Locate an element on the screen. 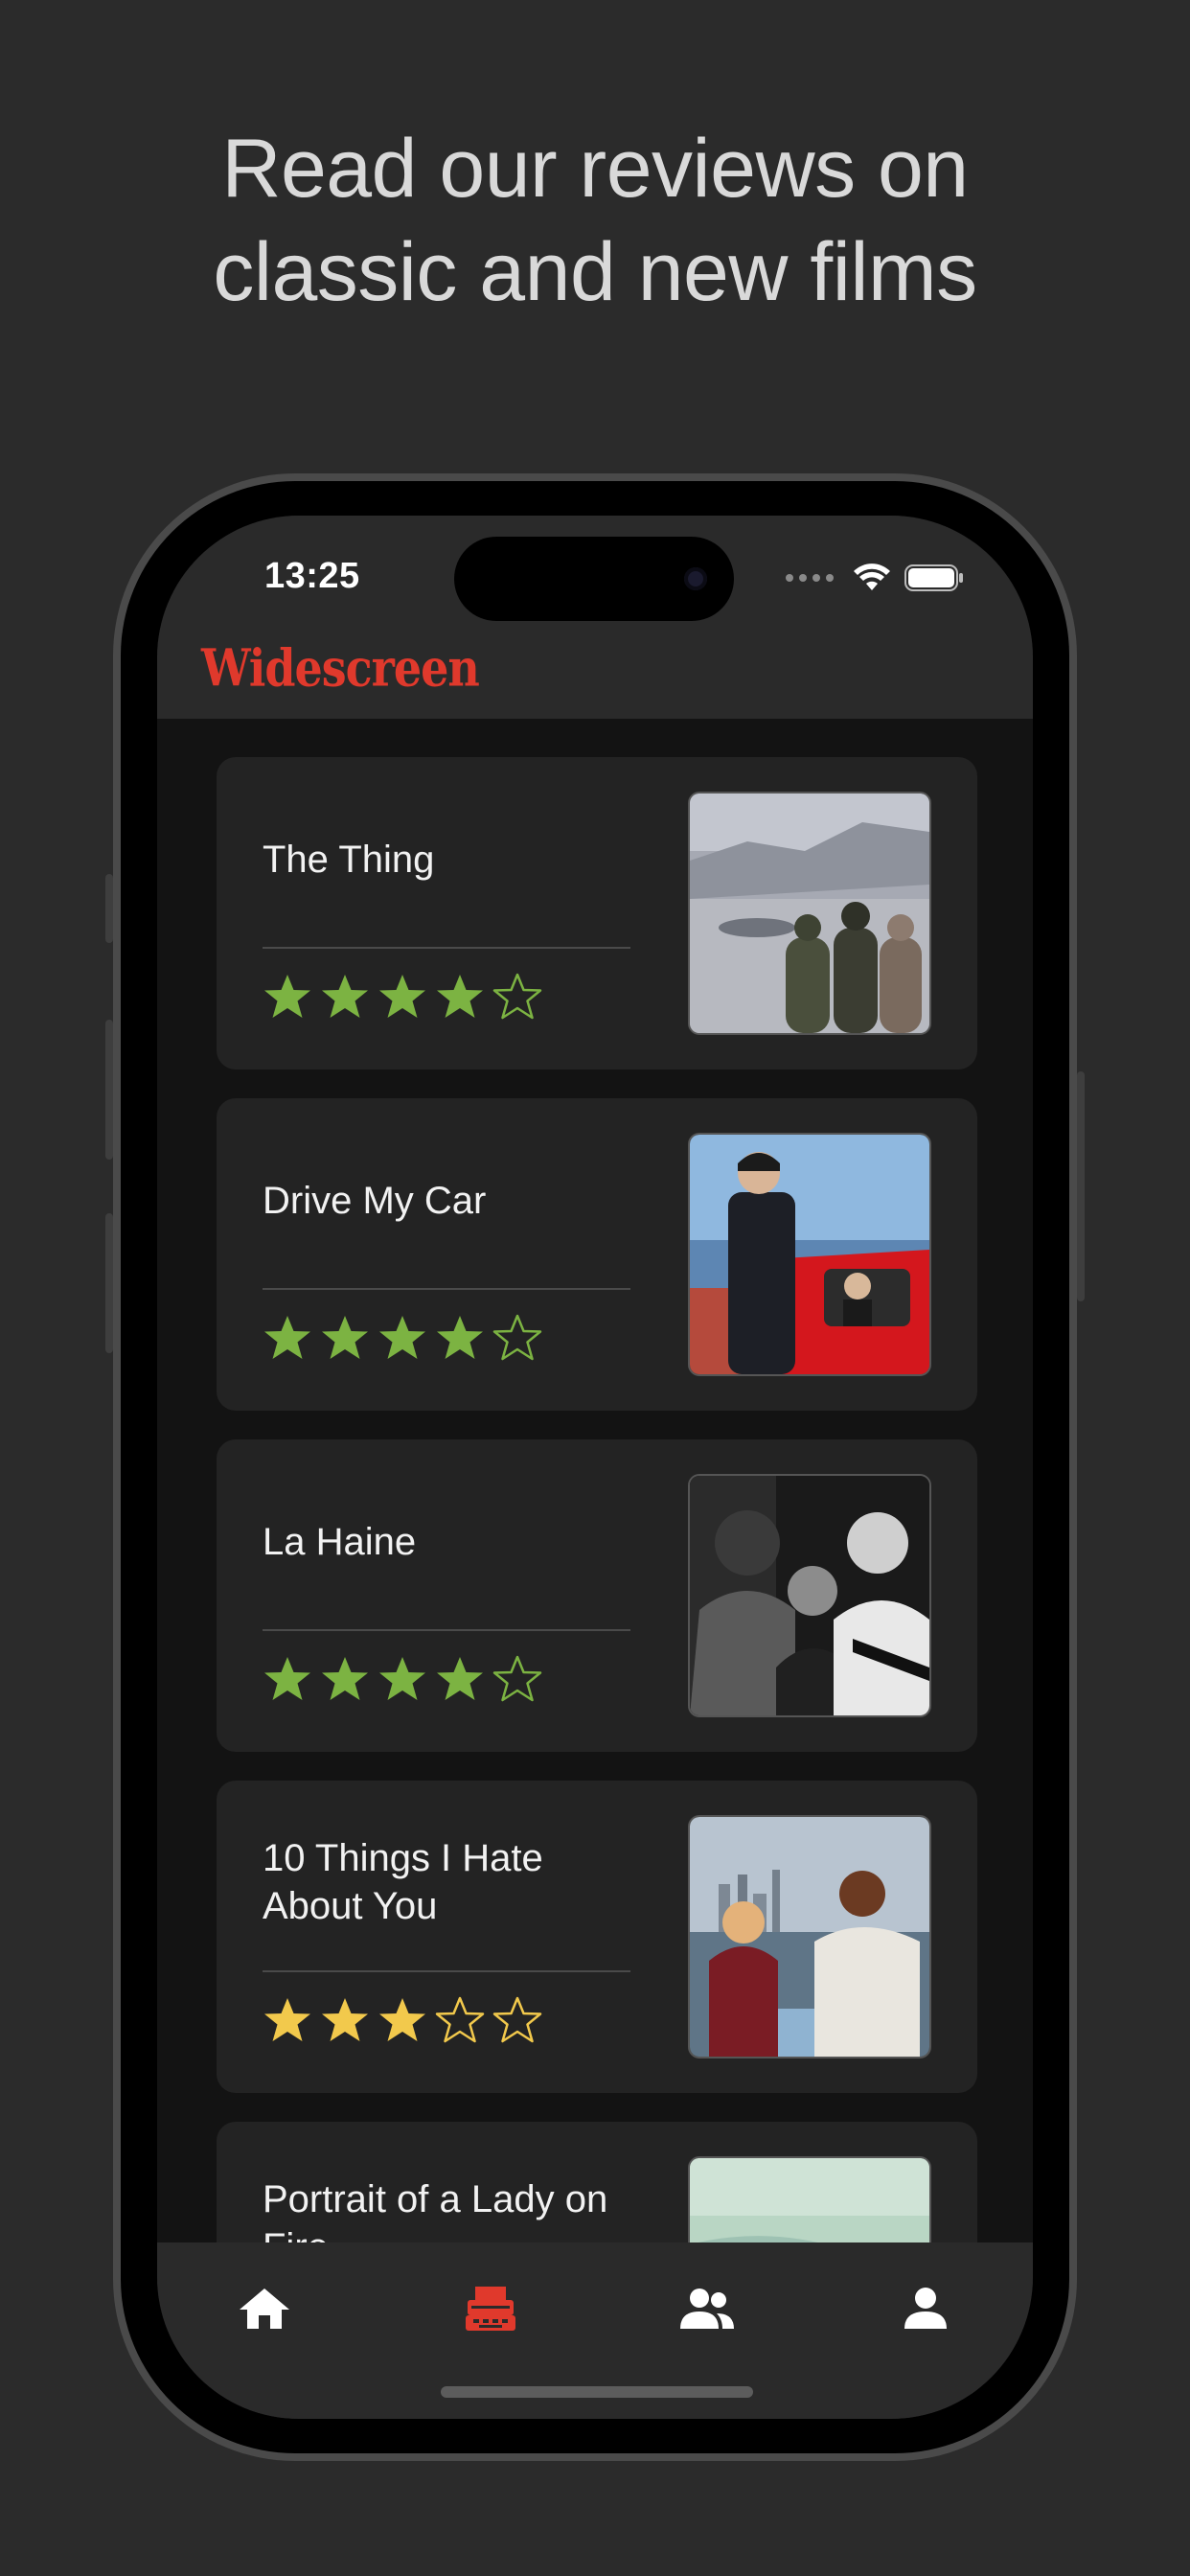 Image resolution: width=1190 pixels, height=2576 pixels. tab-bar is located at coordinates (595, 2330).